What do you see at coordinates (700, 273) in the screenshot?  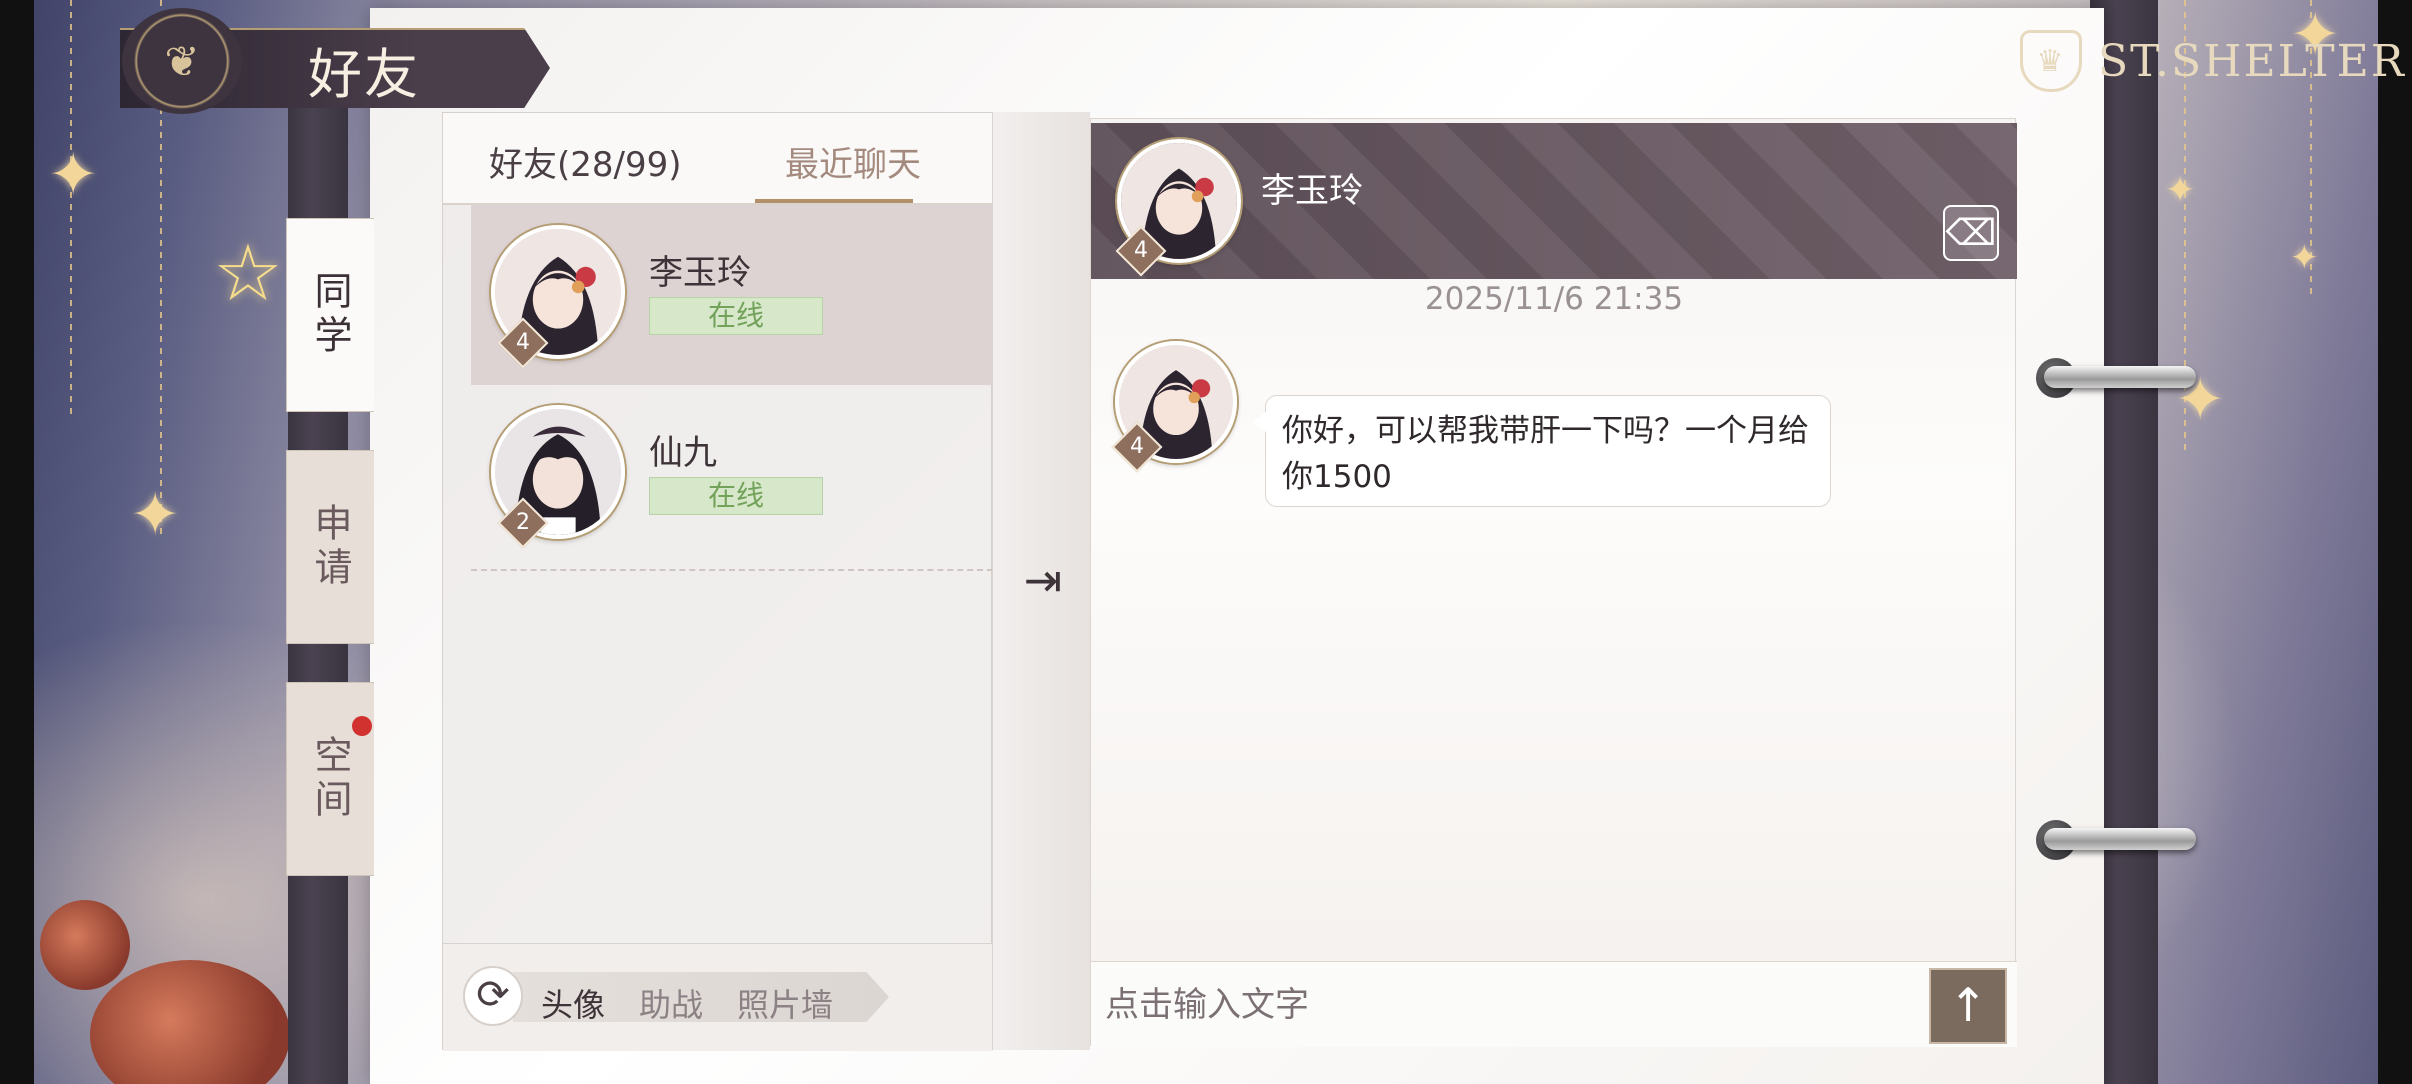 I see `friend-name: 李玉玲` at bounding box center [700, 273].